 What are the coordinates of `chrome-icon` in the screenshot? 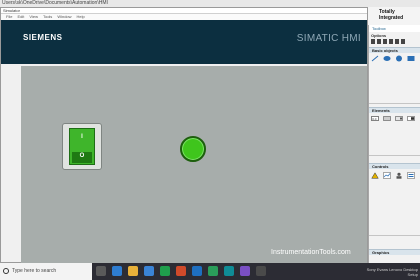 It's located at (165, 271).